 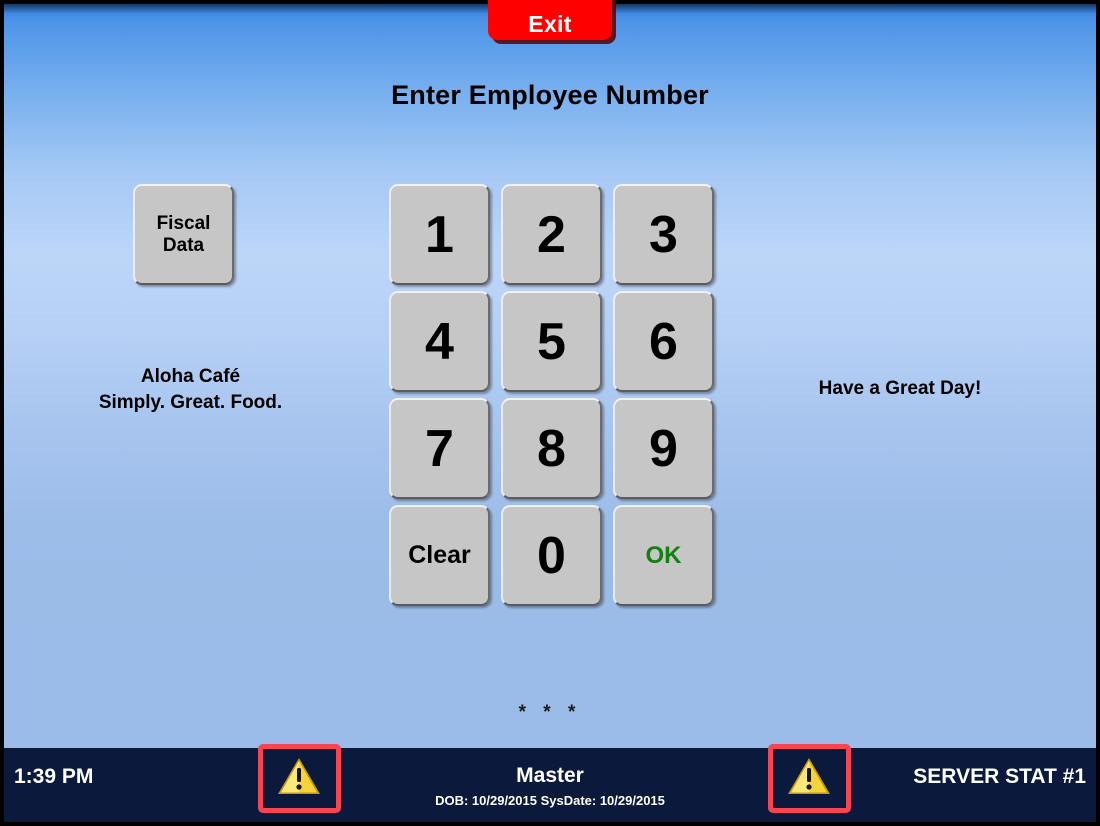 I want to click on fiscal-data-label: Fiscal Data, so click(x=184, y=235).